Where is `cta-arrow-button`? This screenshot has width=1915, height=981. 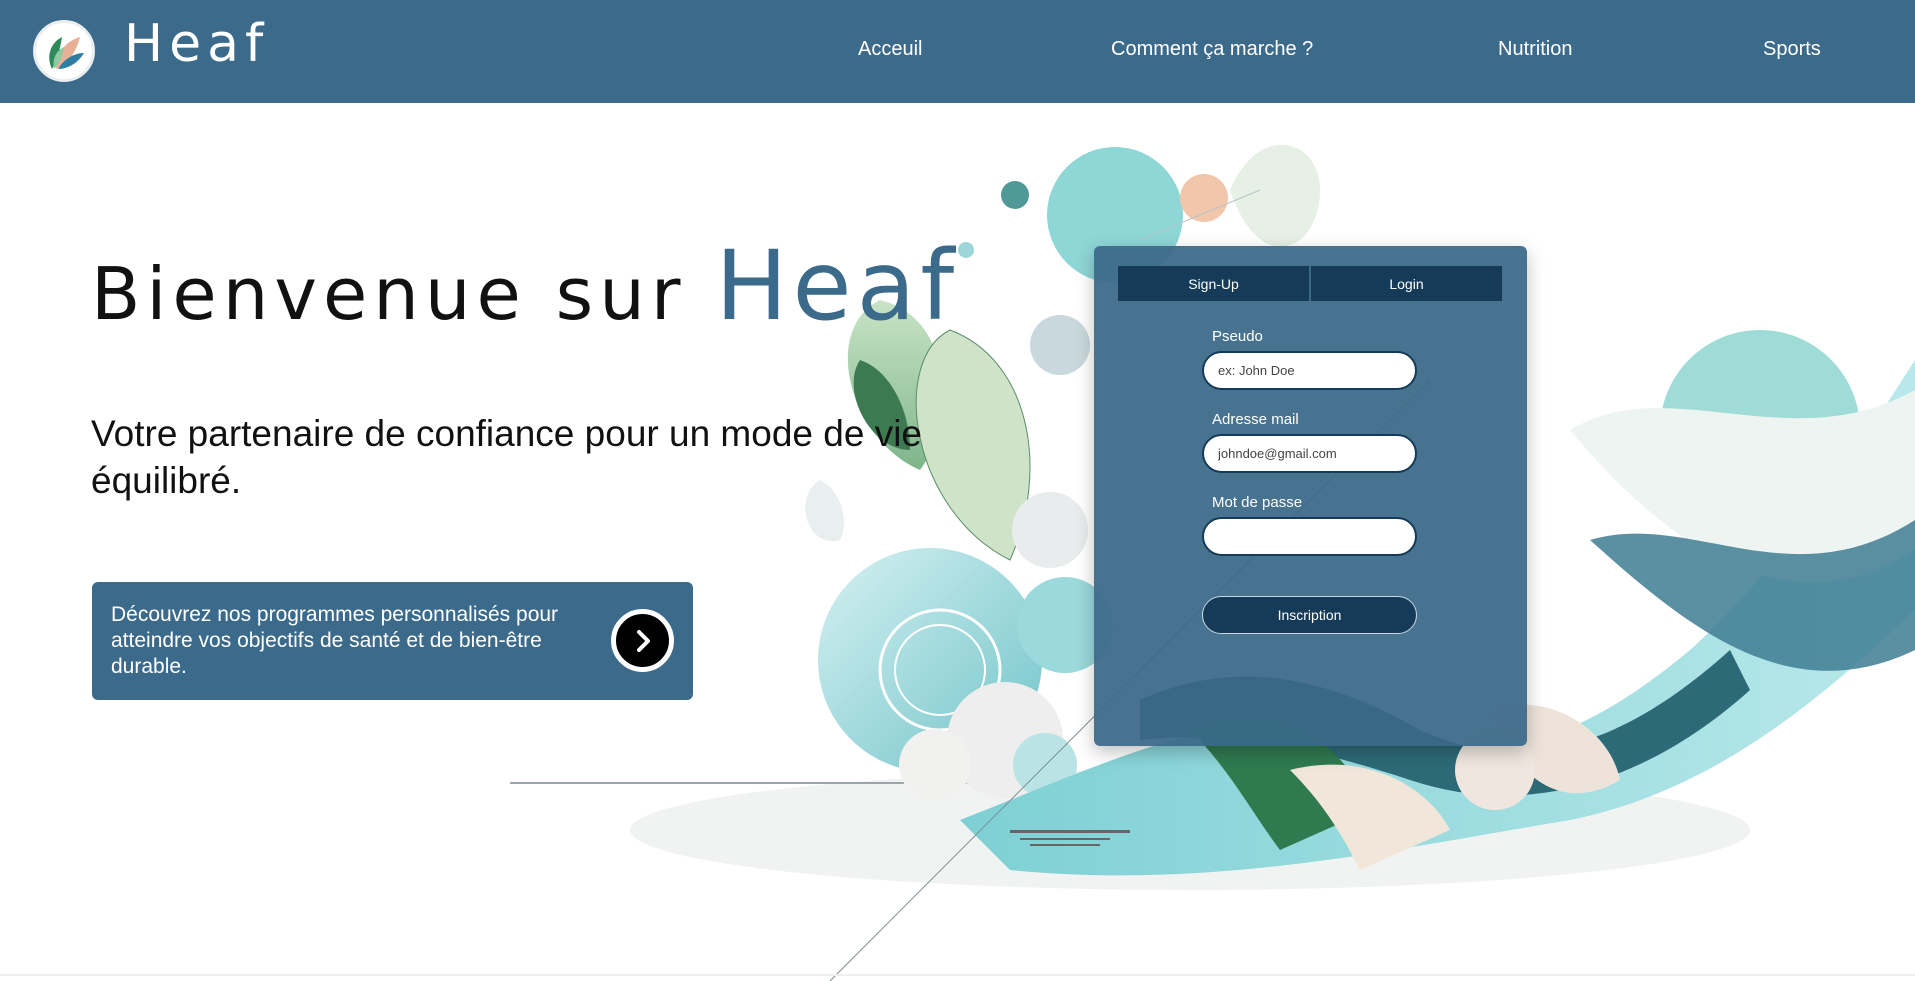
cta-arrow-button is located at coordinates (642, 640).